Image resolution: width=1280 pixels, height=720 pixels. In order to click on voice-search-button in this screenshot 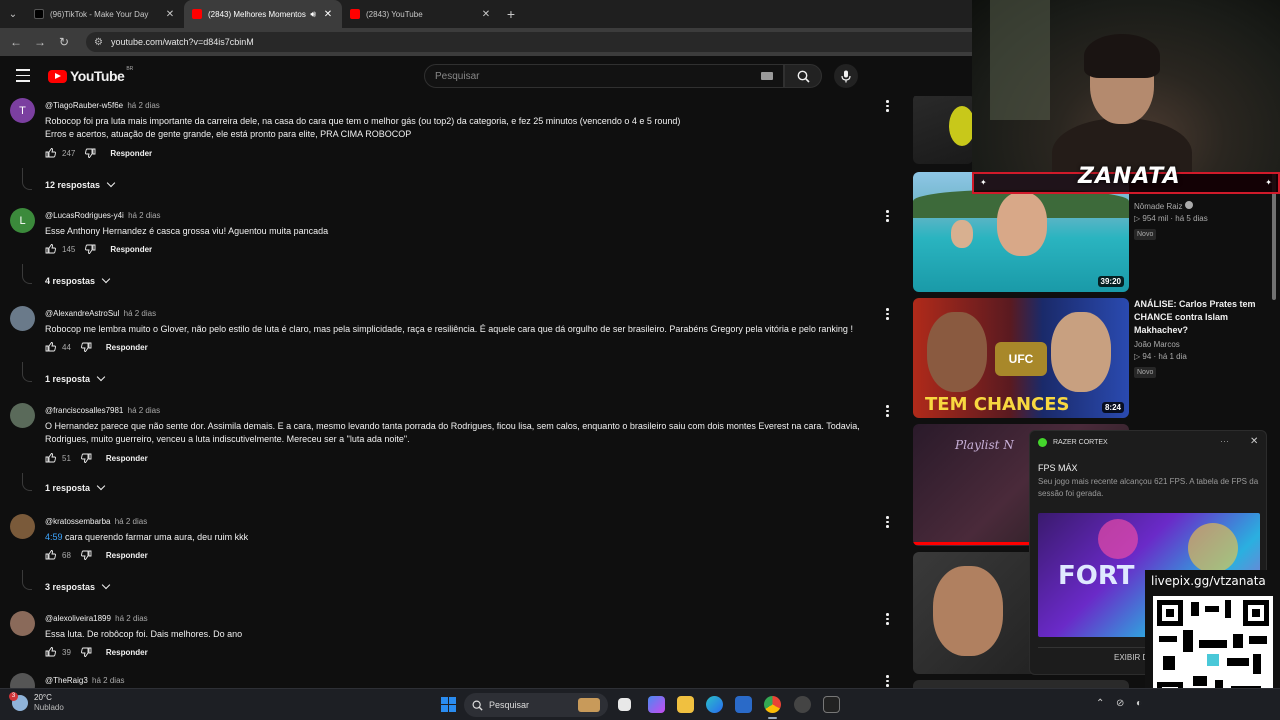, I will do `click(846, 76)`.